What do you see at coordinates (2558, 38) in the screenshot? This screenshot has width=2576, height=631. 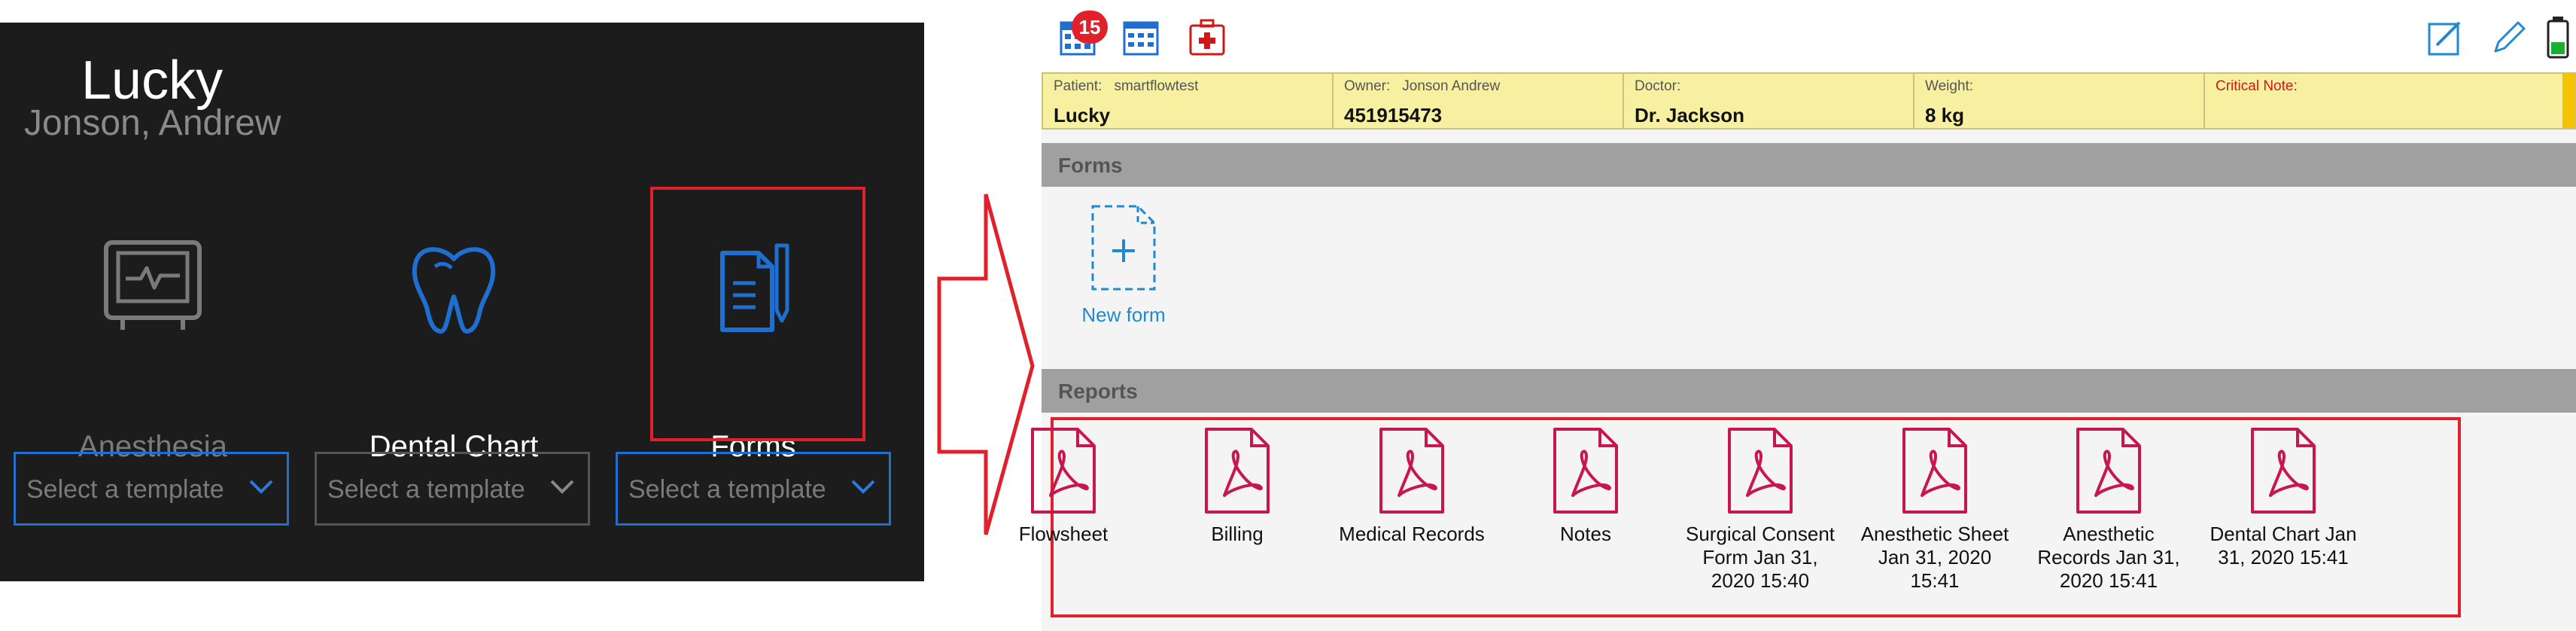 I see `battery-icon` at bounding box center [2558, 38].